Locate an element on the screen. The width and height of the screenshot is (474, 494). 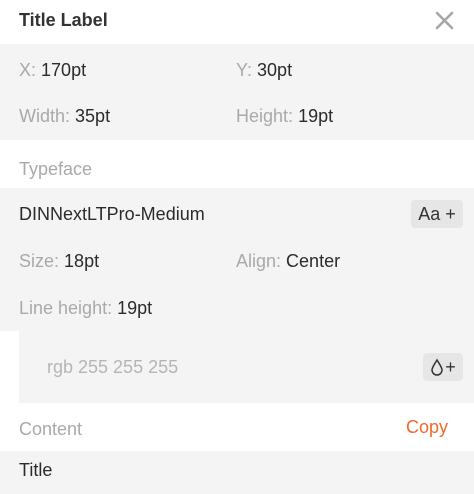
x-field: X: 170pt is located at coordinates (52, 70).